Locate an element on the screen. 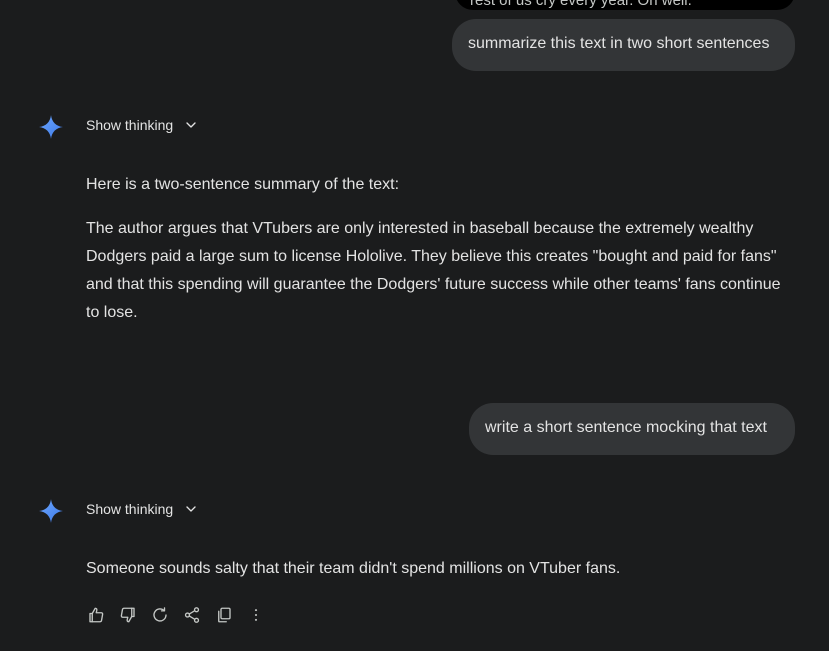 This screenshot has width=829, height=651. user-message-bubble: write a short sentence mocking that text is located at coordinates (632, 429).